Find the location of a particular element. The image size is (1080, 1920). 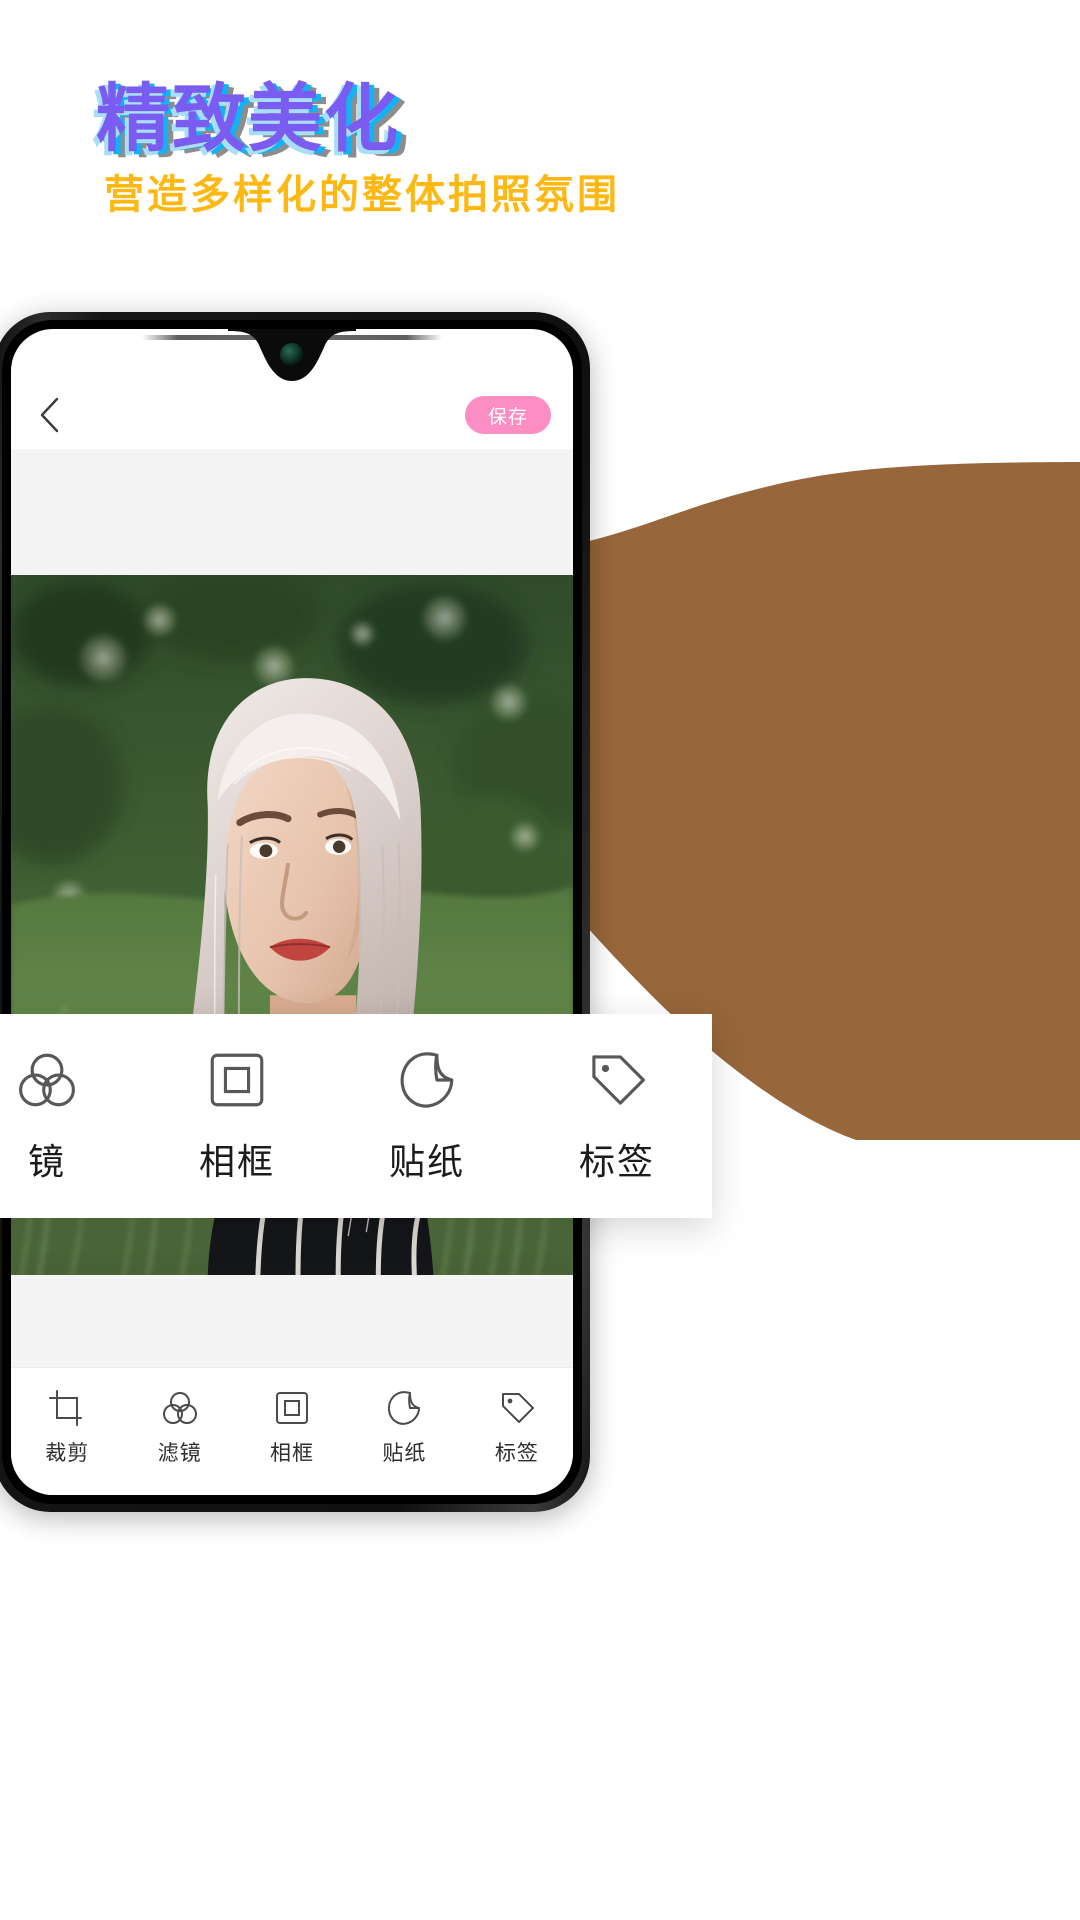

toolbar-item-sticker-label: 贴纸 is located at coordinates (404, 1453).